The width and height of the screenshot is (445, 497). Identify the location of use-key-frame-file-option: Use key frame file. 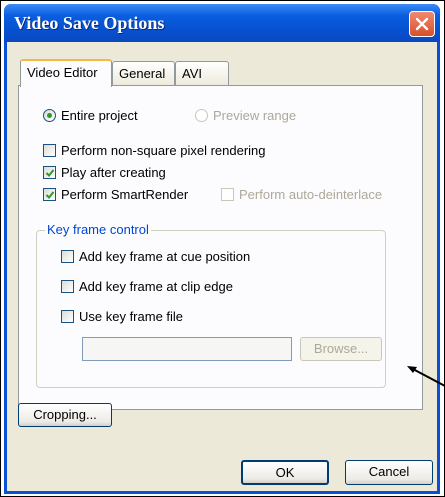
(122, 316).